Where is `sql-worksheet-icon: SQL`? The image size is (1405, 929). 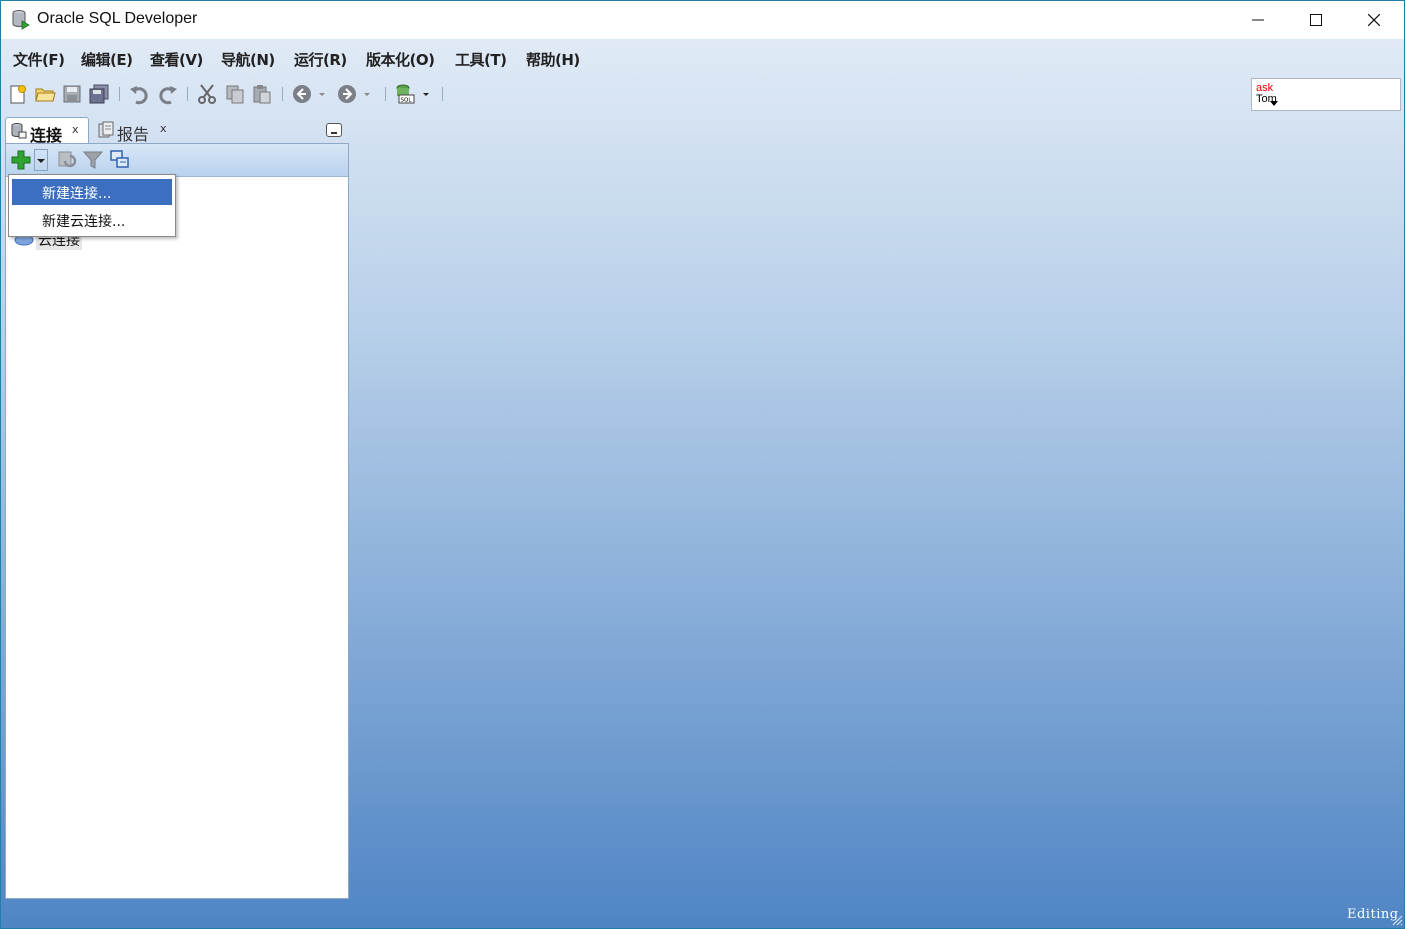
sql-worksheet-icon: SQL is located at coordinates (405, 94).